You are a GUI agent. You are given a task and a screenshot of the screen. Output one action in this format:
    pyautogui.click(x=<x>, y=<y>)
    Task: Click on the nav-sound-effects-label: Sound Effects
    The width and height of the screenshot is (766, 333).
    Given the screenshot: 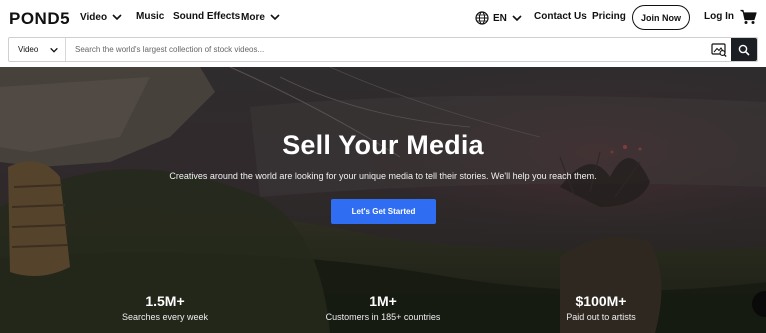 What is the action you would take?
    pyautogui.click(x=207, y=16)
    